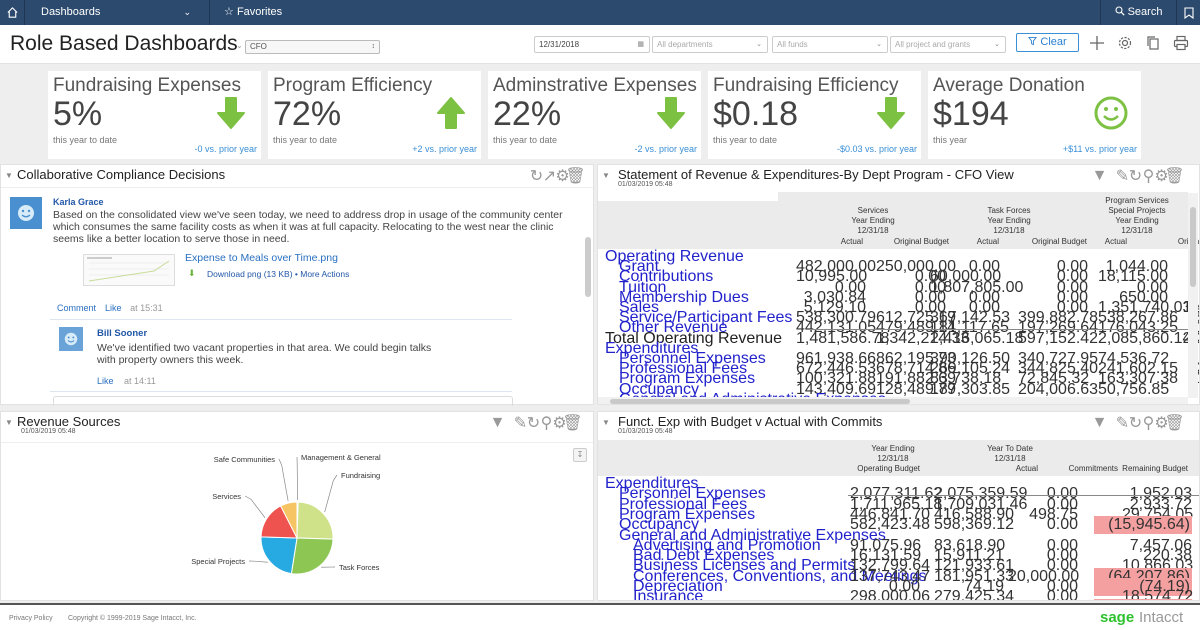 Image resolution: width=1200 pixels, height=630 pixels. Describe the element at coordinates (31, 618) in the screenshot. I see `privacy-policy-link: Privacy Policy` at that location.